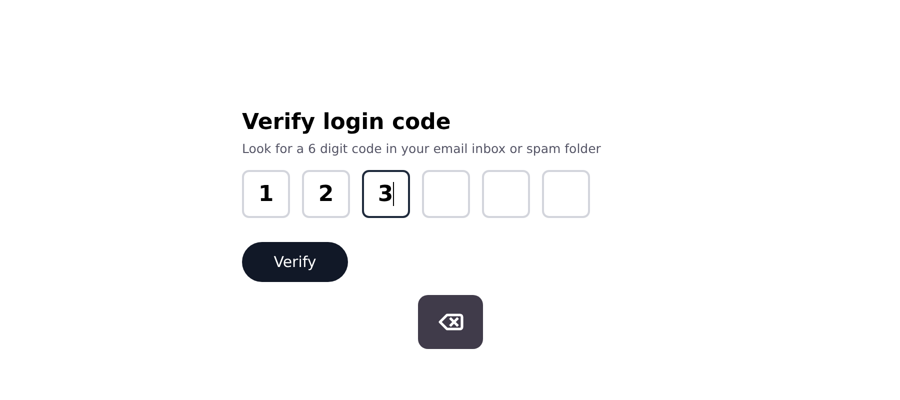 This screenshot has width=900, height=400. I want to click on backspace-key, so click(450, 322).